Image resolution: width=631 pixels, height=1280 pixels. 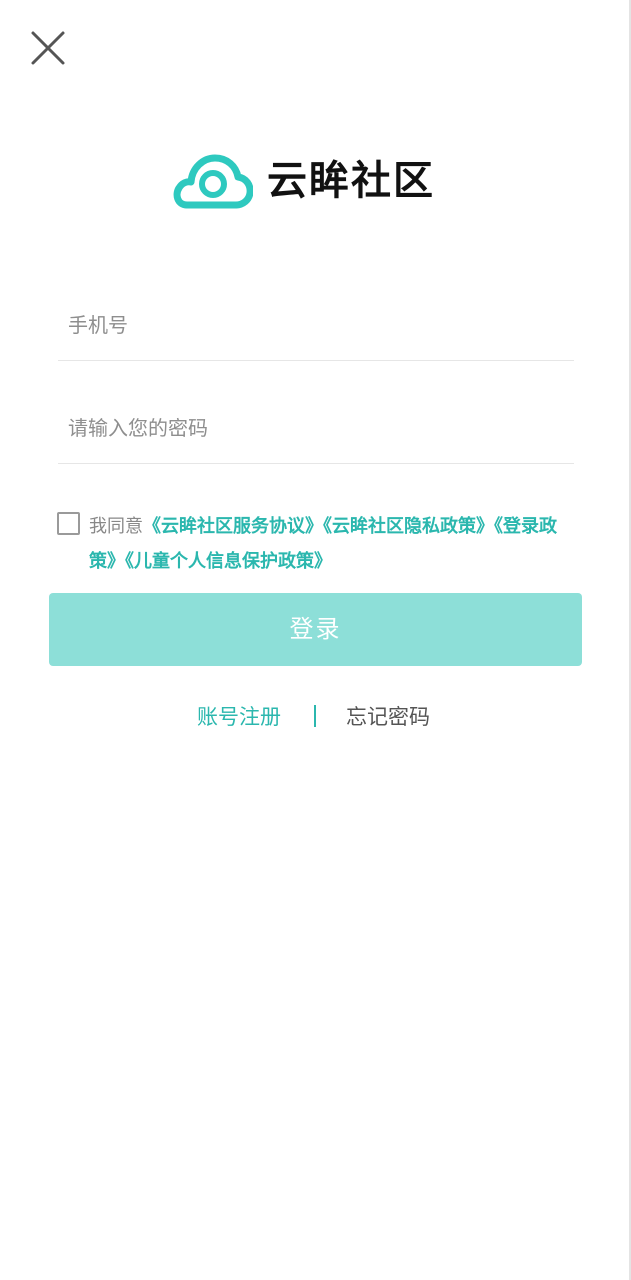 What do you see at coordinates (116, 526) in the screenshot?
I see `agreement-prefix: 我同意` at bounding box center [116, 526].